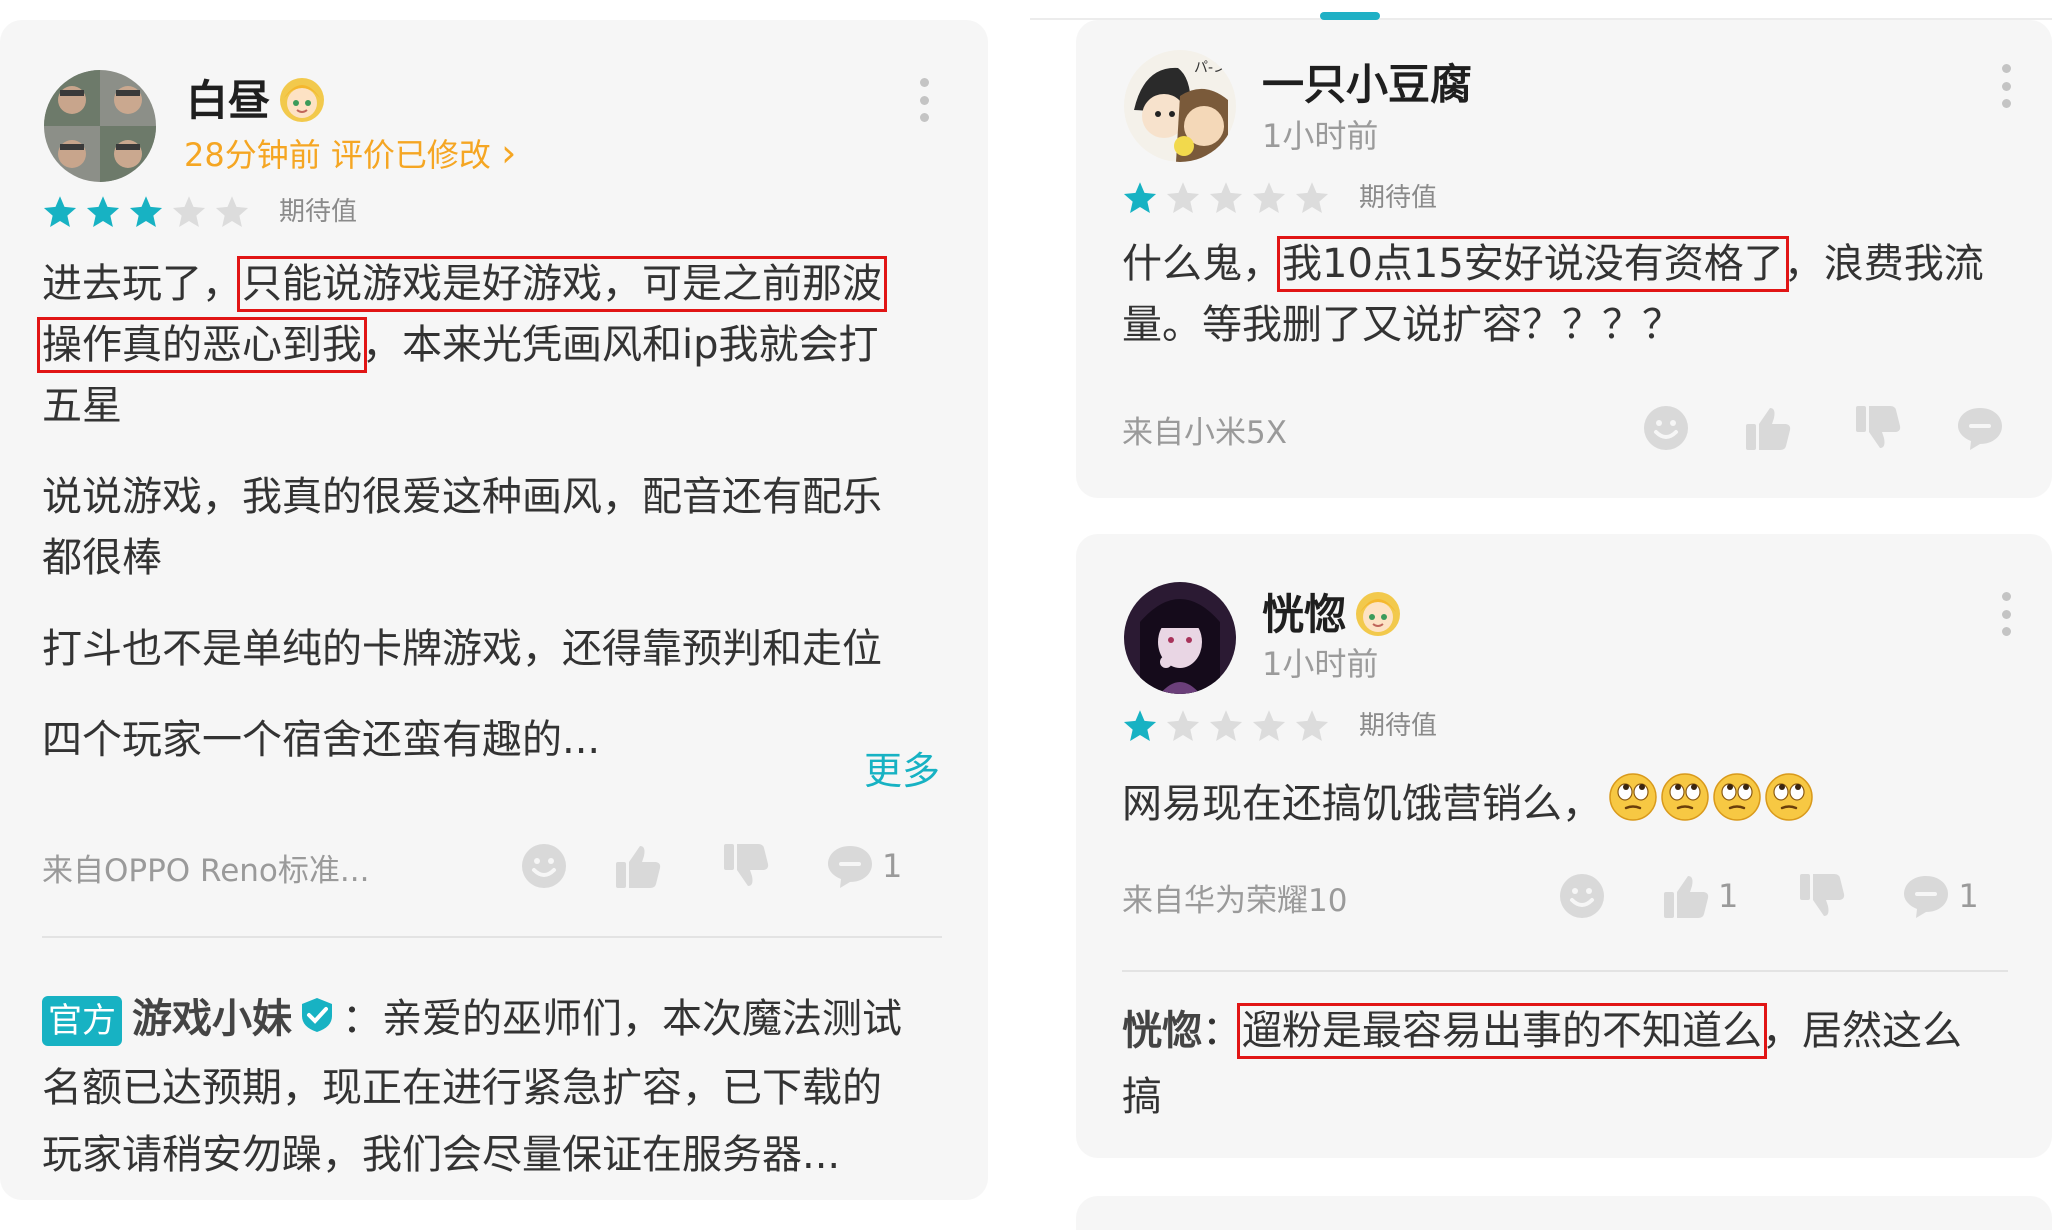 The image size is (2052, 1230). Describe the element at coordinates (1350, 16) in the screenshot. I see `active-tab-indicator` at that location.